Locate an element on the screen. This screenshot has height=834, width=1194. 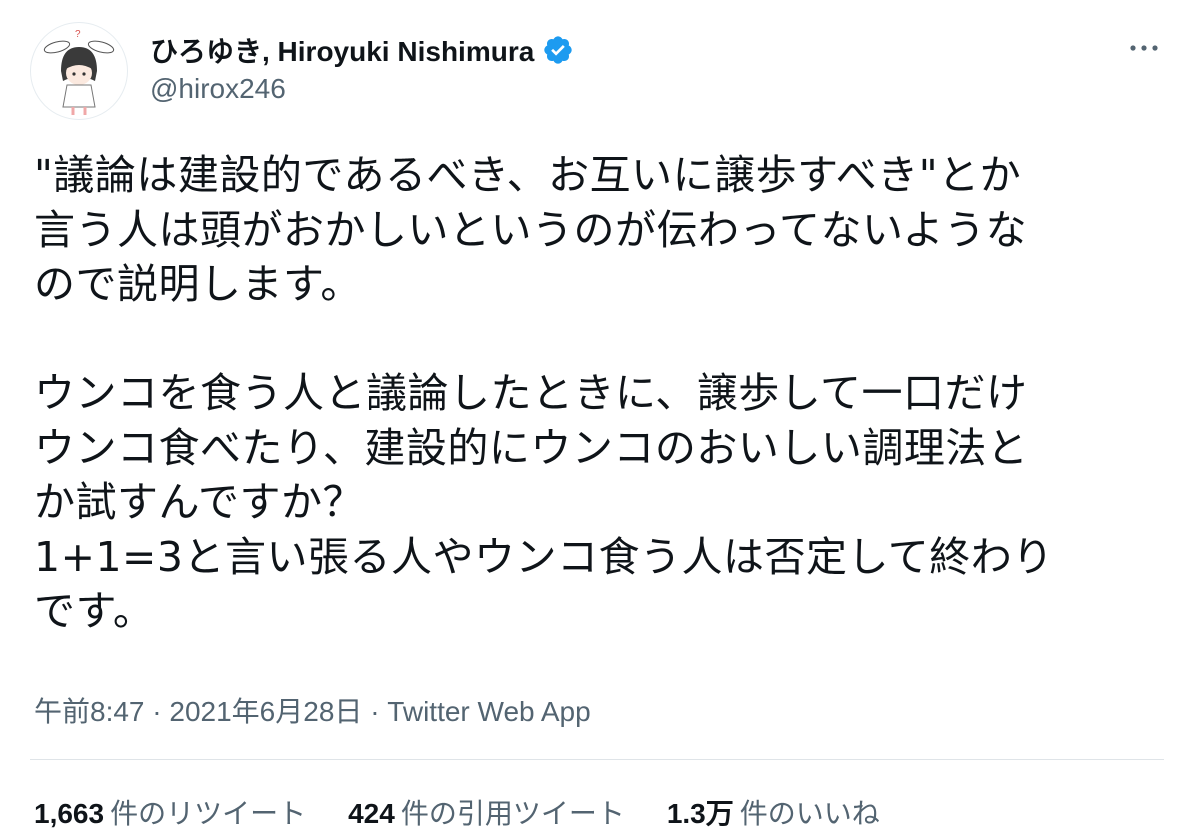
avatar: ? is located at coordinates (79, 71).